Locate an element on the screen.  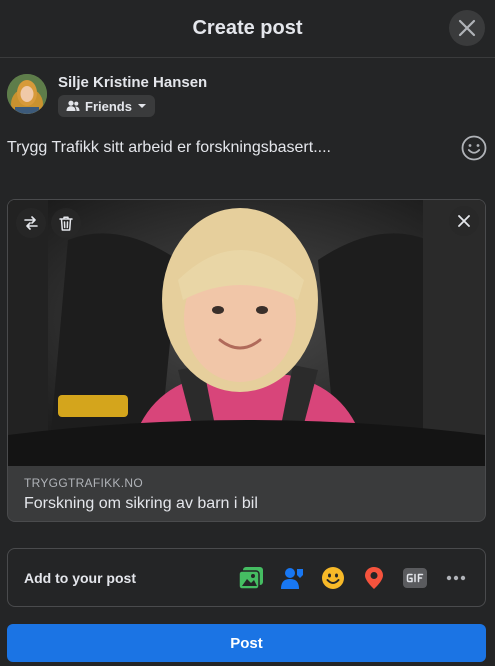
photo-video-button is located at coordinates (251, 578).